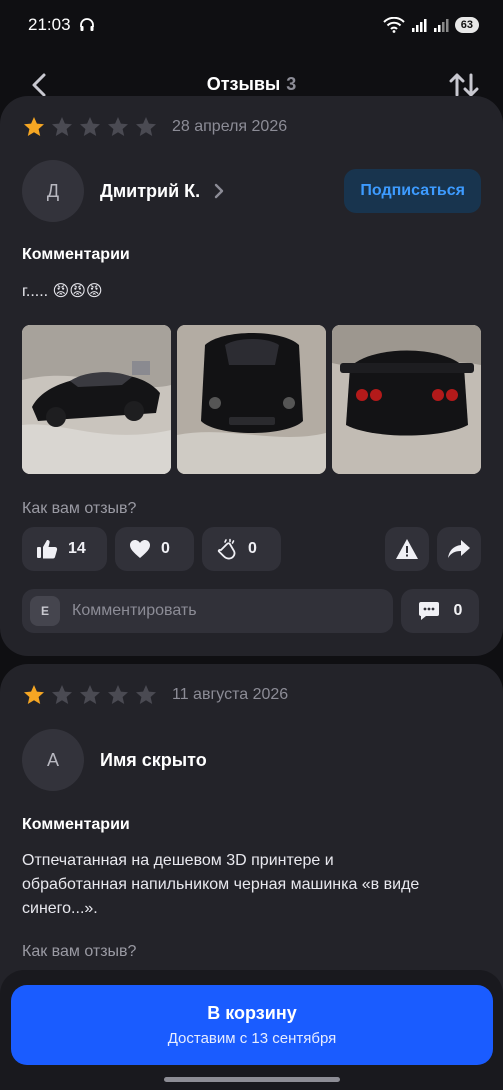 The image size is (503, 1090). What do you see at coordinates (150, 191) in the screenshot?
I see `author-name: Дмитрий К.` at bounding box center [150, 191].